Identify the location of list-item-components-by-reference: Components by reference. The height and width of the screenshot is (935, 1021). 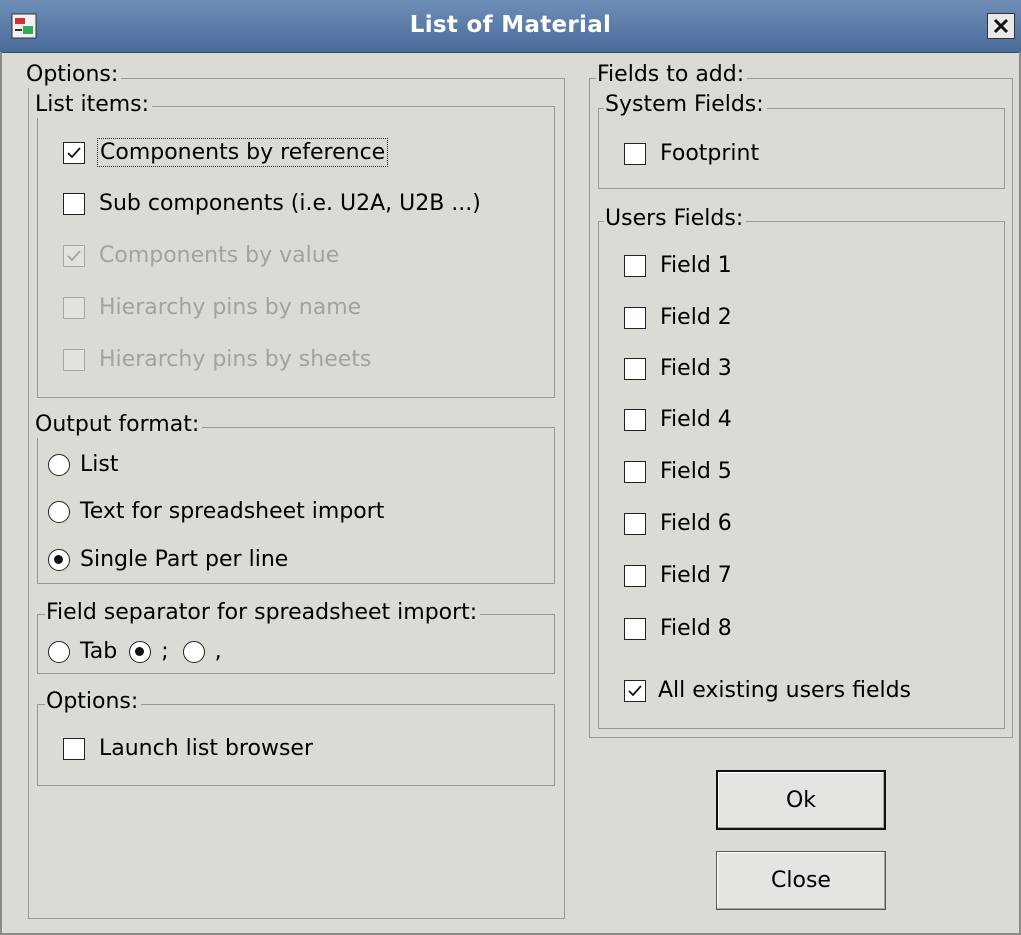
(226, 152).